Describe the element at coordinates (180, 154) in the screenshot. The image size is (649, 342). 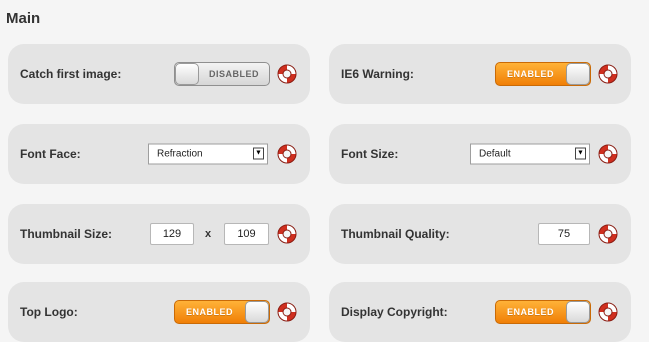
I see `font-face-value: Refraction` at that location.